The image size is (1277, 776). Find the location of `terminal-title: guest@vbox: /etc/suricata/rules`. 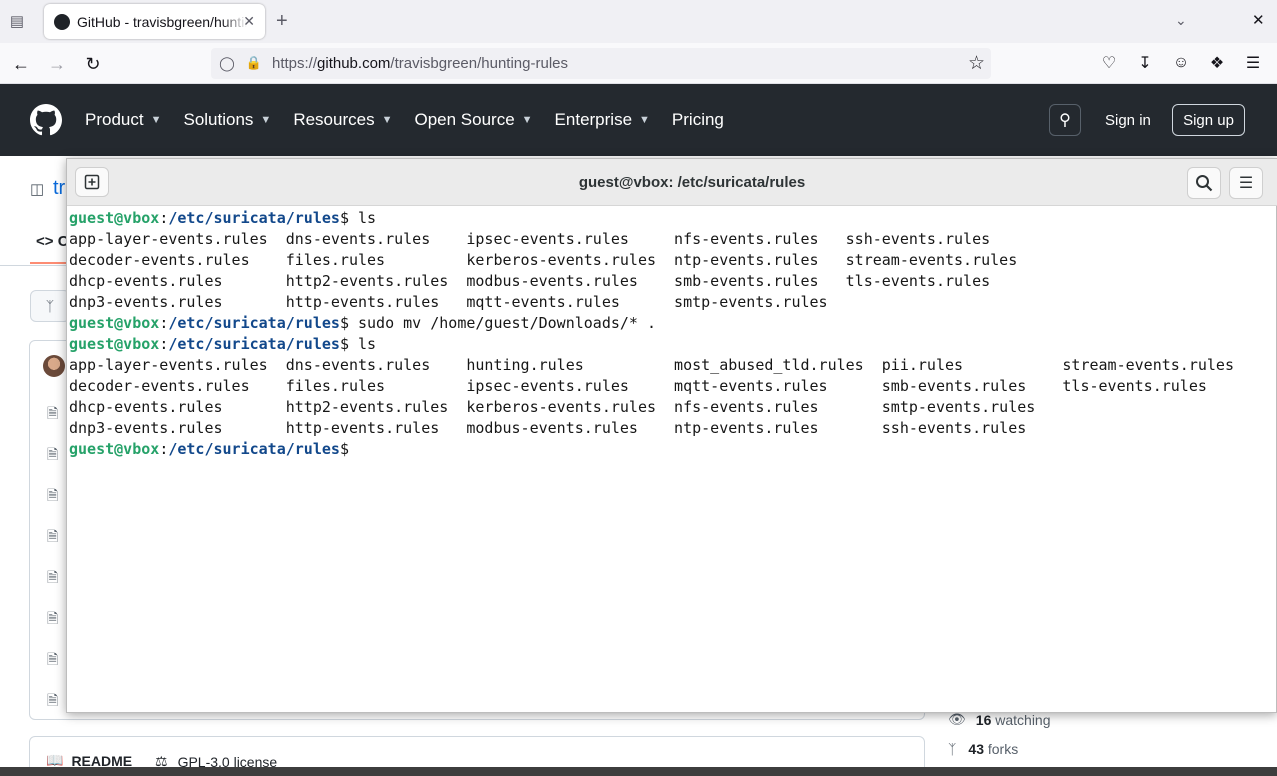

terminal-title: guest@vbox: /etc/suricata/rules is located at coordinates (692, 182).